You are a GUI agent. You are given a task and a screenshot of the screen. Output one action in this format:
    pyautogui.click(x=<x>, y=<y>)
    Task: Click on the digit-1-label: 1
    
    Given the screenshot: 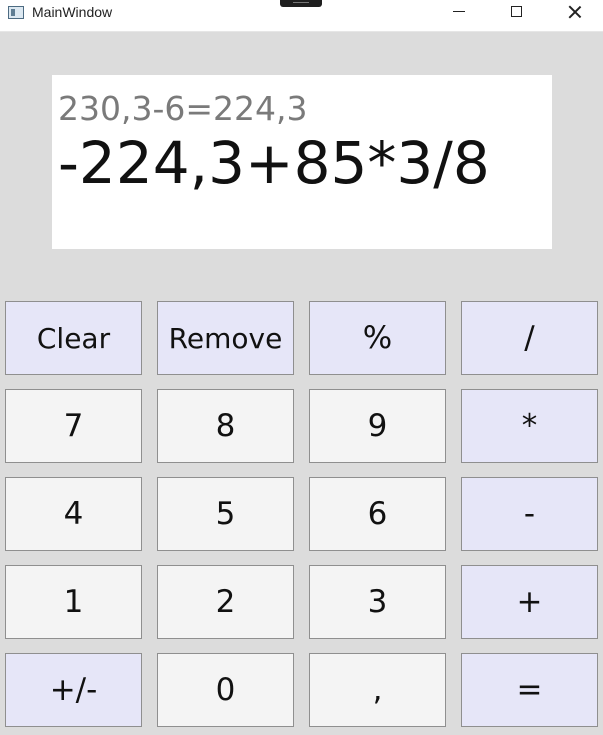 What is the action you would take?
    pyautogui.click(x=73, y=602)
    